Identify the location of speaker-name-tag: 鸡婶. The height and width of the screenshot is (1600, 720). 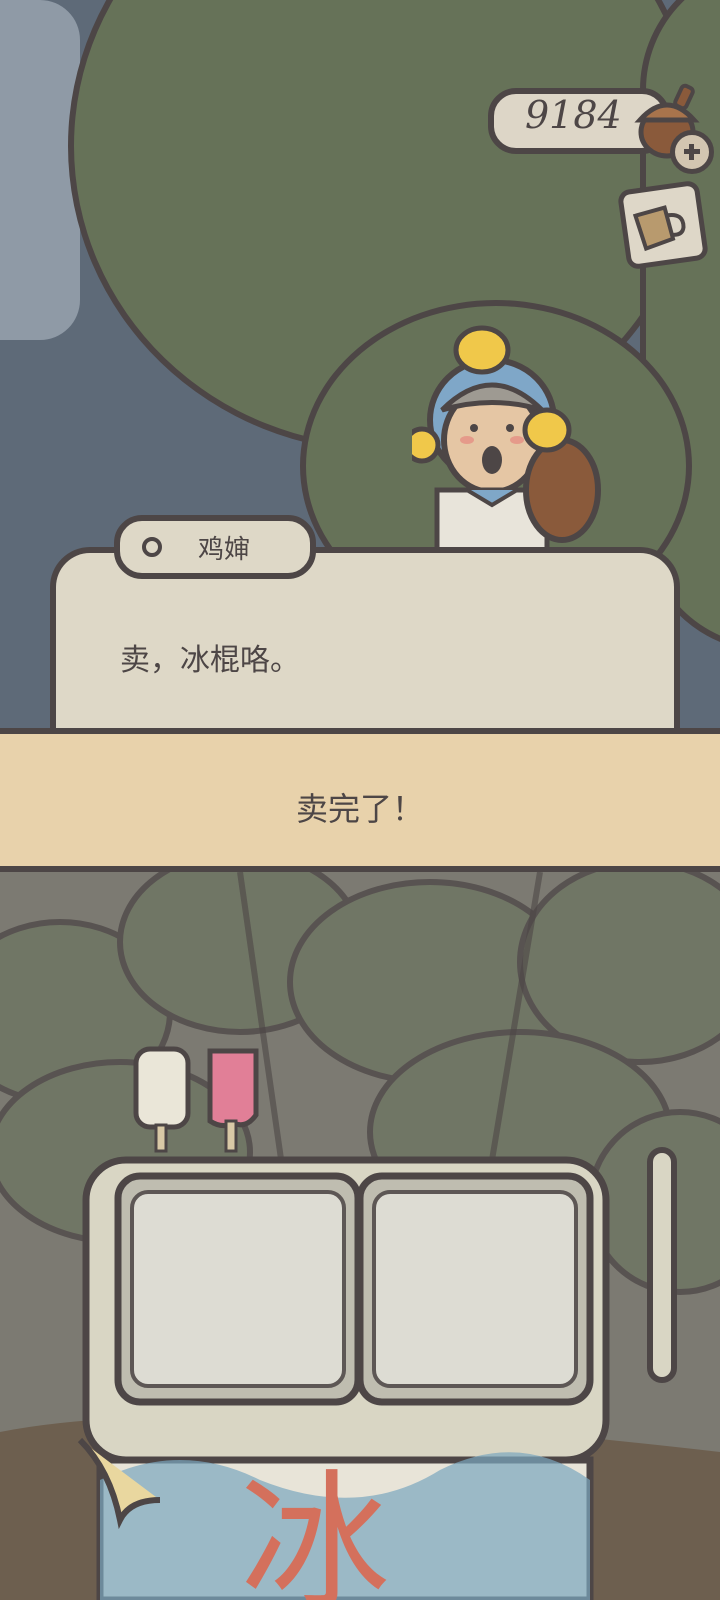
(215, 547).